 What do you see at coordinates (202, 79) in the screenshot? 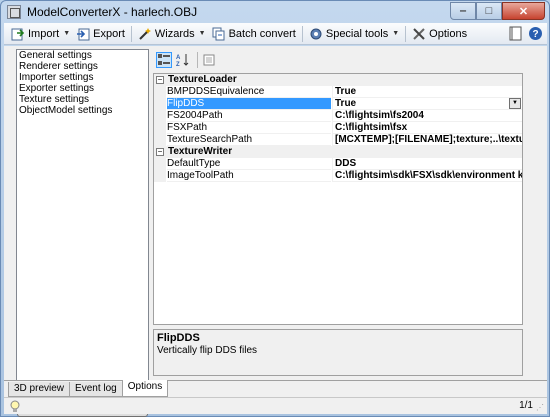
I see `category-name: TextureLoader` at bounding box center [202, 79].